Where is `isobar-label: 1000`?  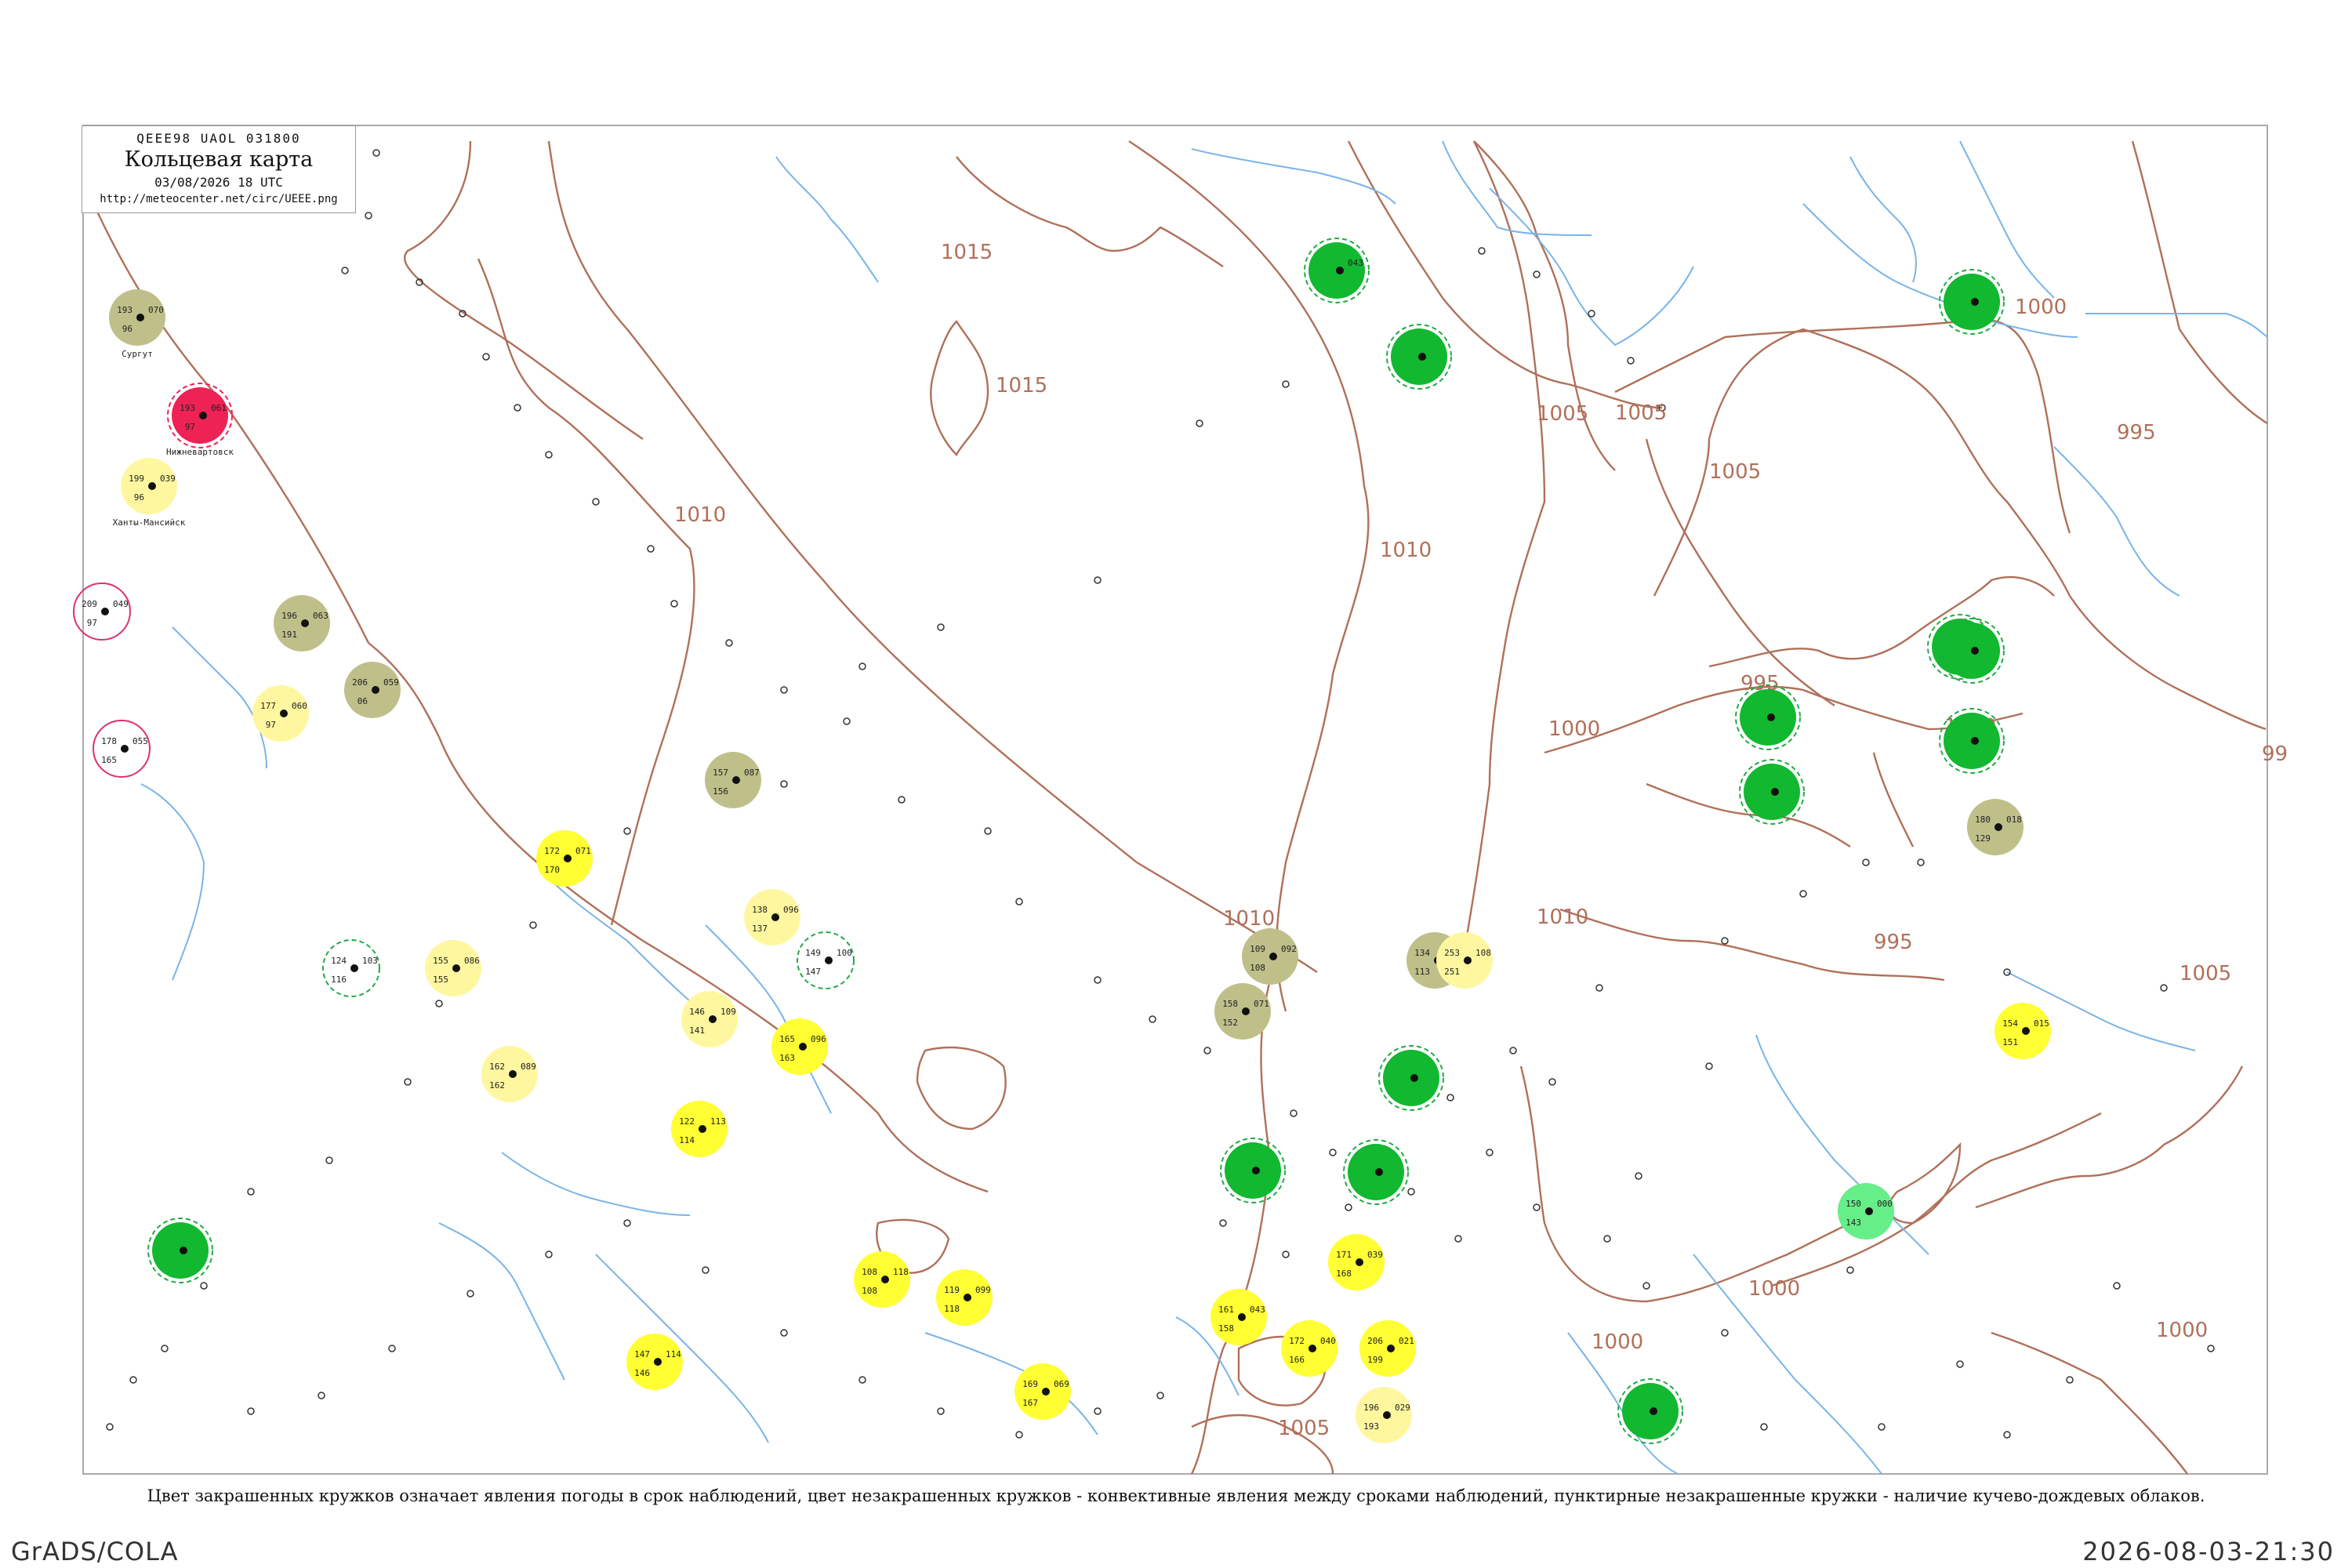 isobar-label: 1000 is located at coordinates (2041, 307).